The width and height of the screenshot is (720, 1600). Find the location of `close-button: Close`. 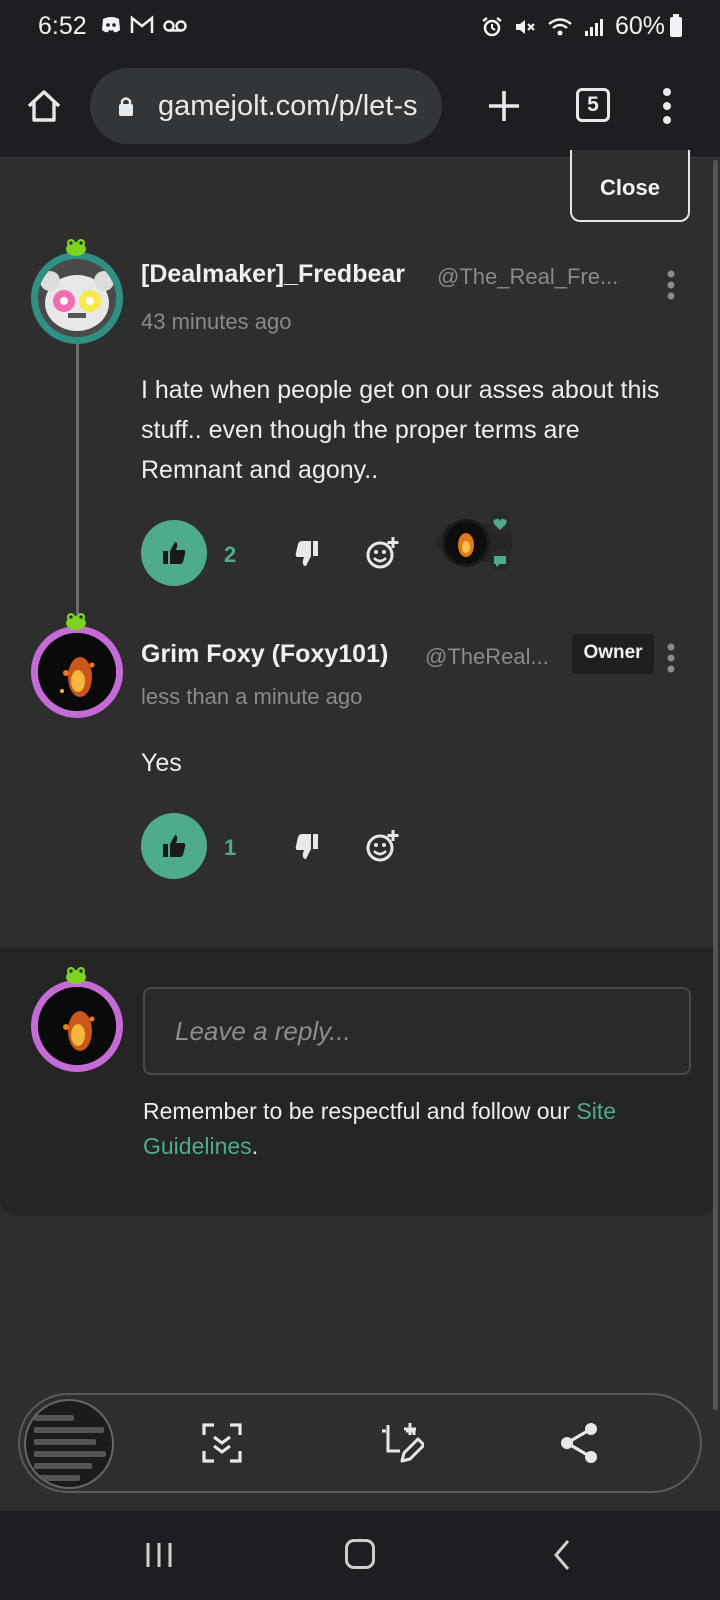

close-button: Close is located at coordinates (630, 186).